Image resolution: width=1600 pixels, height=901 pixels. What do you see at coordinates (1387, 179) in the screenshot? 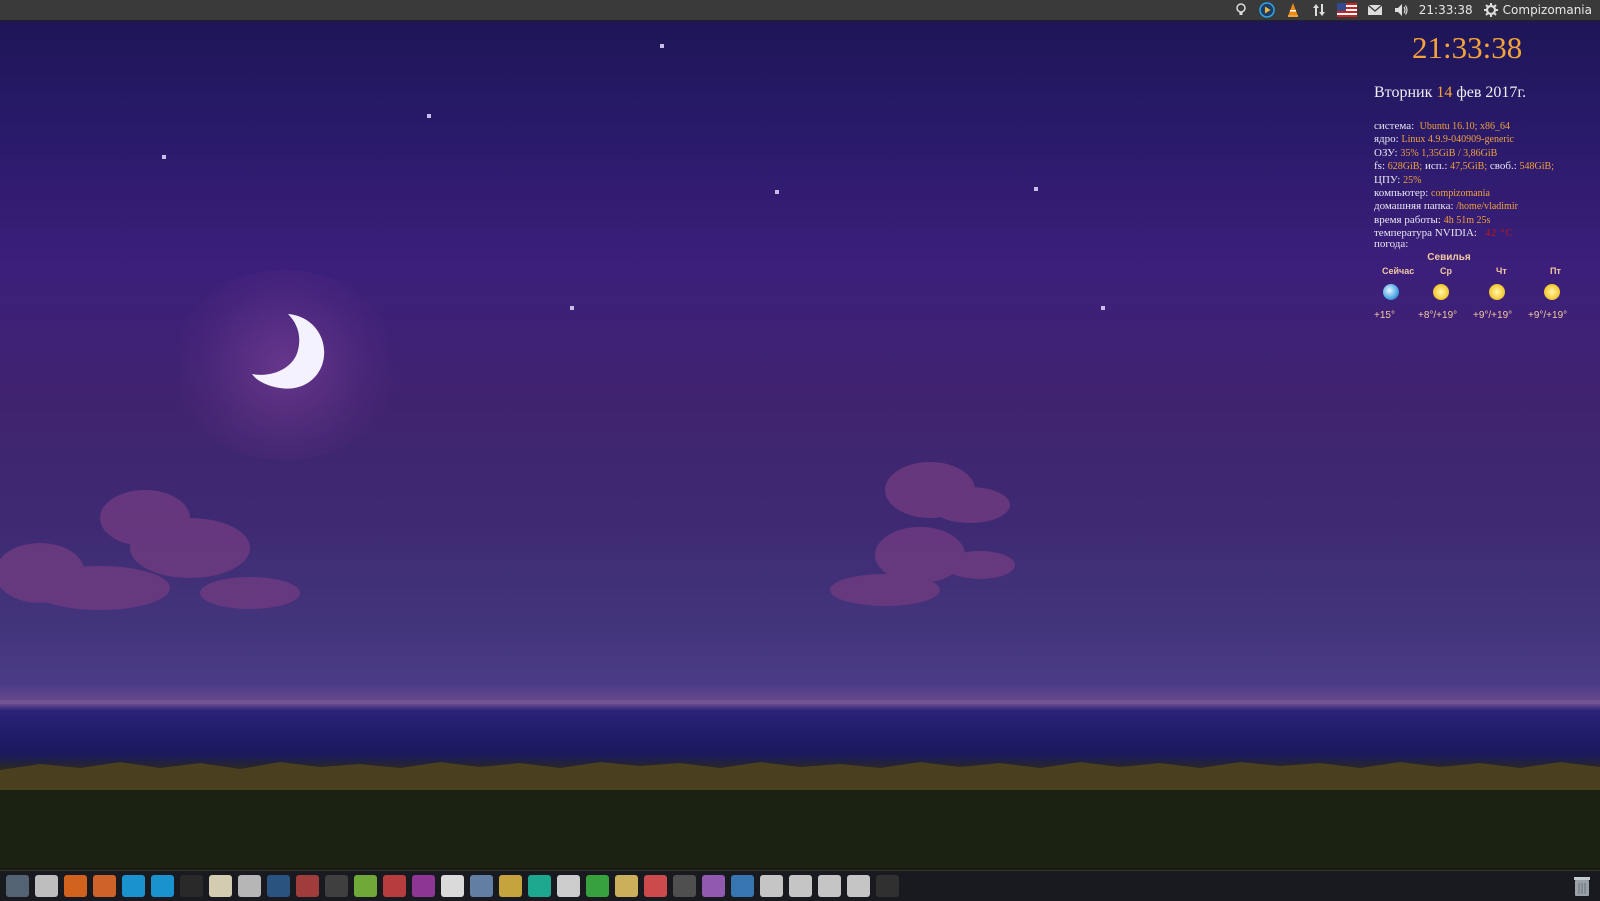
I see `info-label: ЦПУ:` at bounding box center [1387, 179].